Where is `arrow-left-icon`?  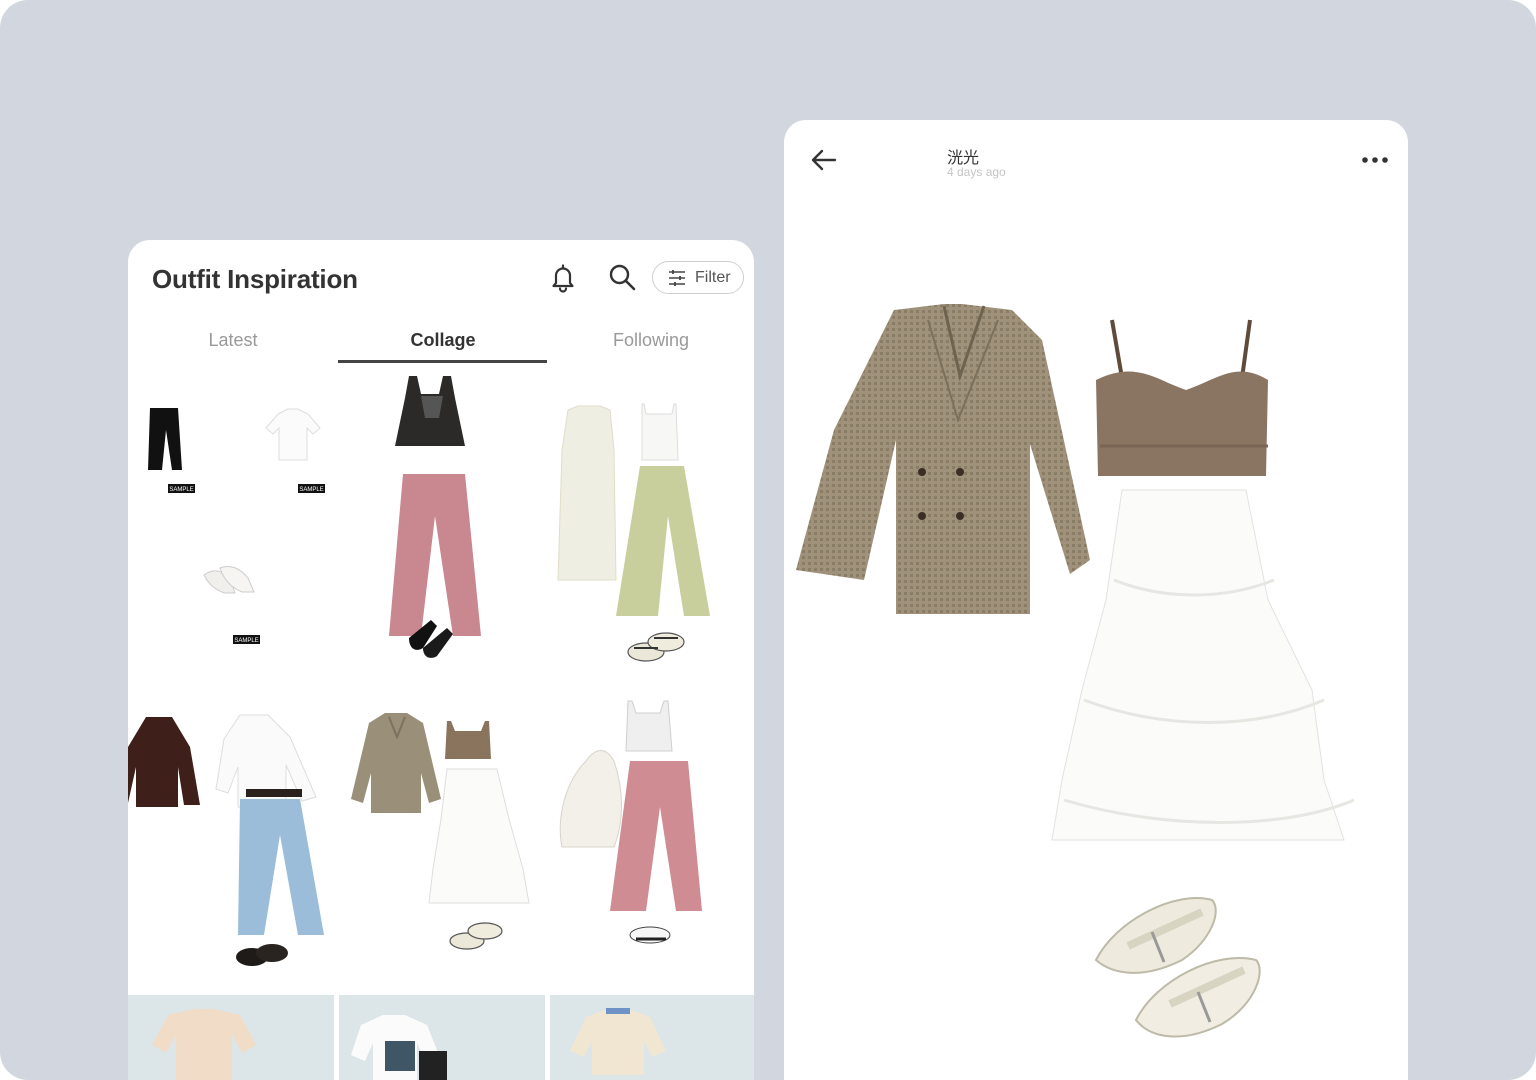 arrow-left-icon is located at coordinates (824, 160).